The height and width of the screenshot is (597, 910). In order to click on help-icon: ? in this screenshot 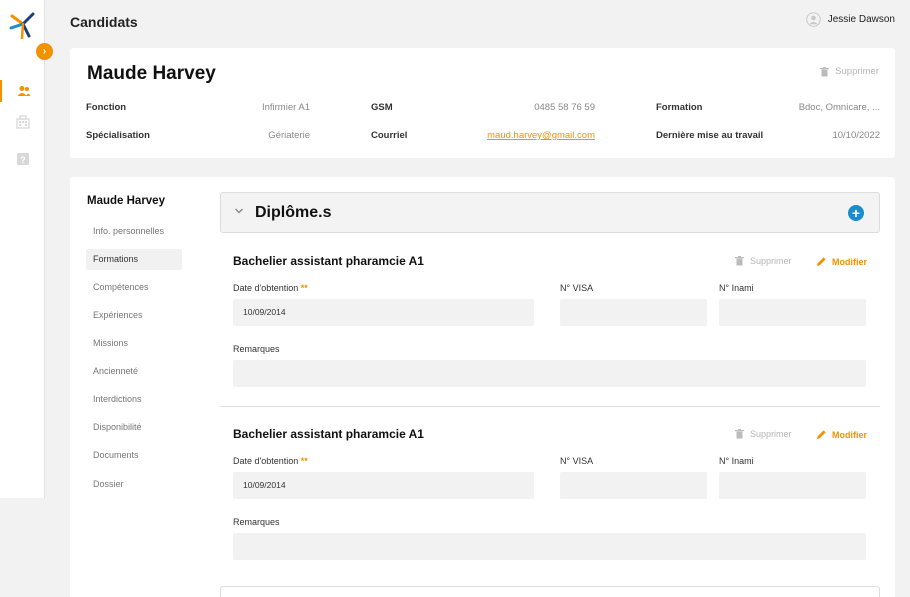, I will do `click(22, 159)`.